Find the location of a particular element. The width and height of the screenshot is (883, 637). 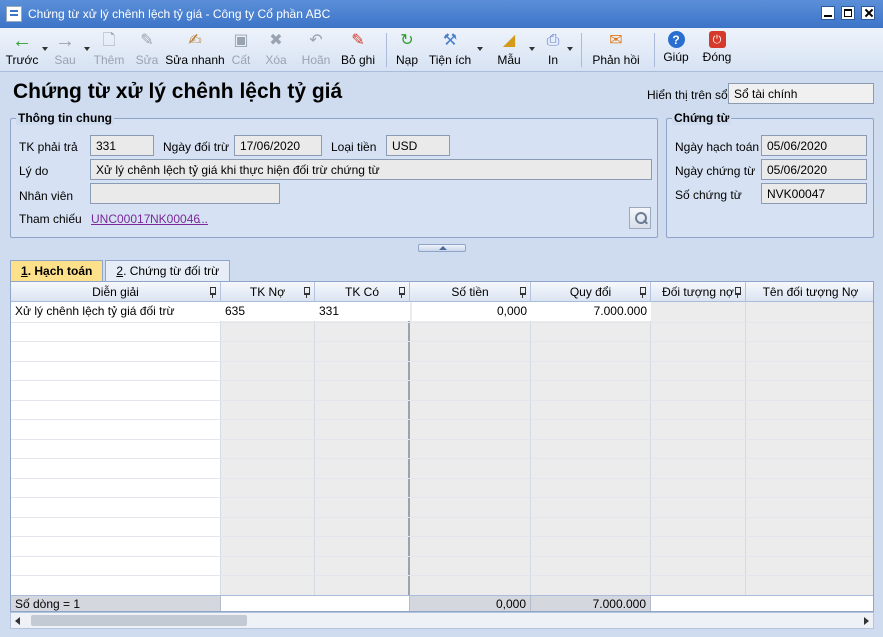

feedback-button: ✉ Phản hồi is located at coordinates (616, 49).